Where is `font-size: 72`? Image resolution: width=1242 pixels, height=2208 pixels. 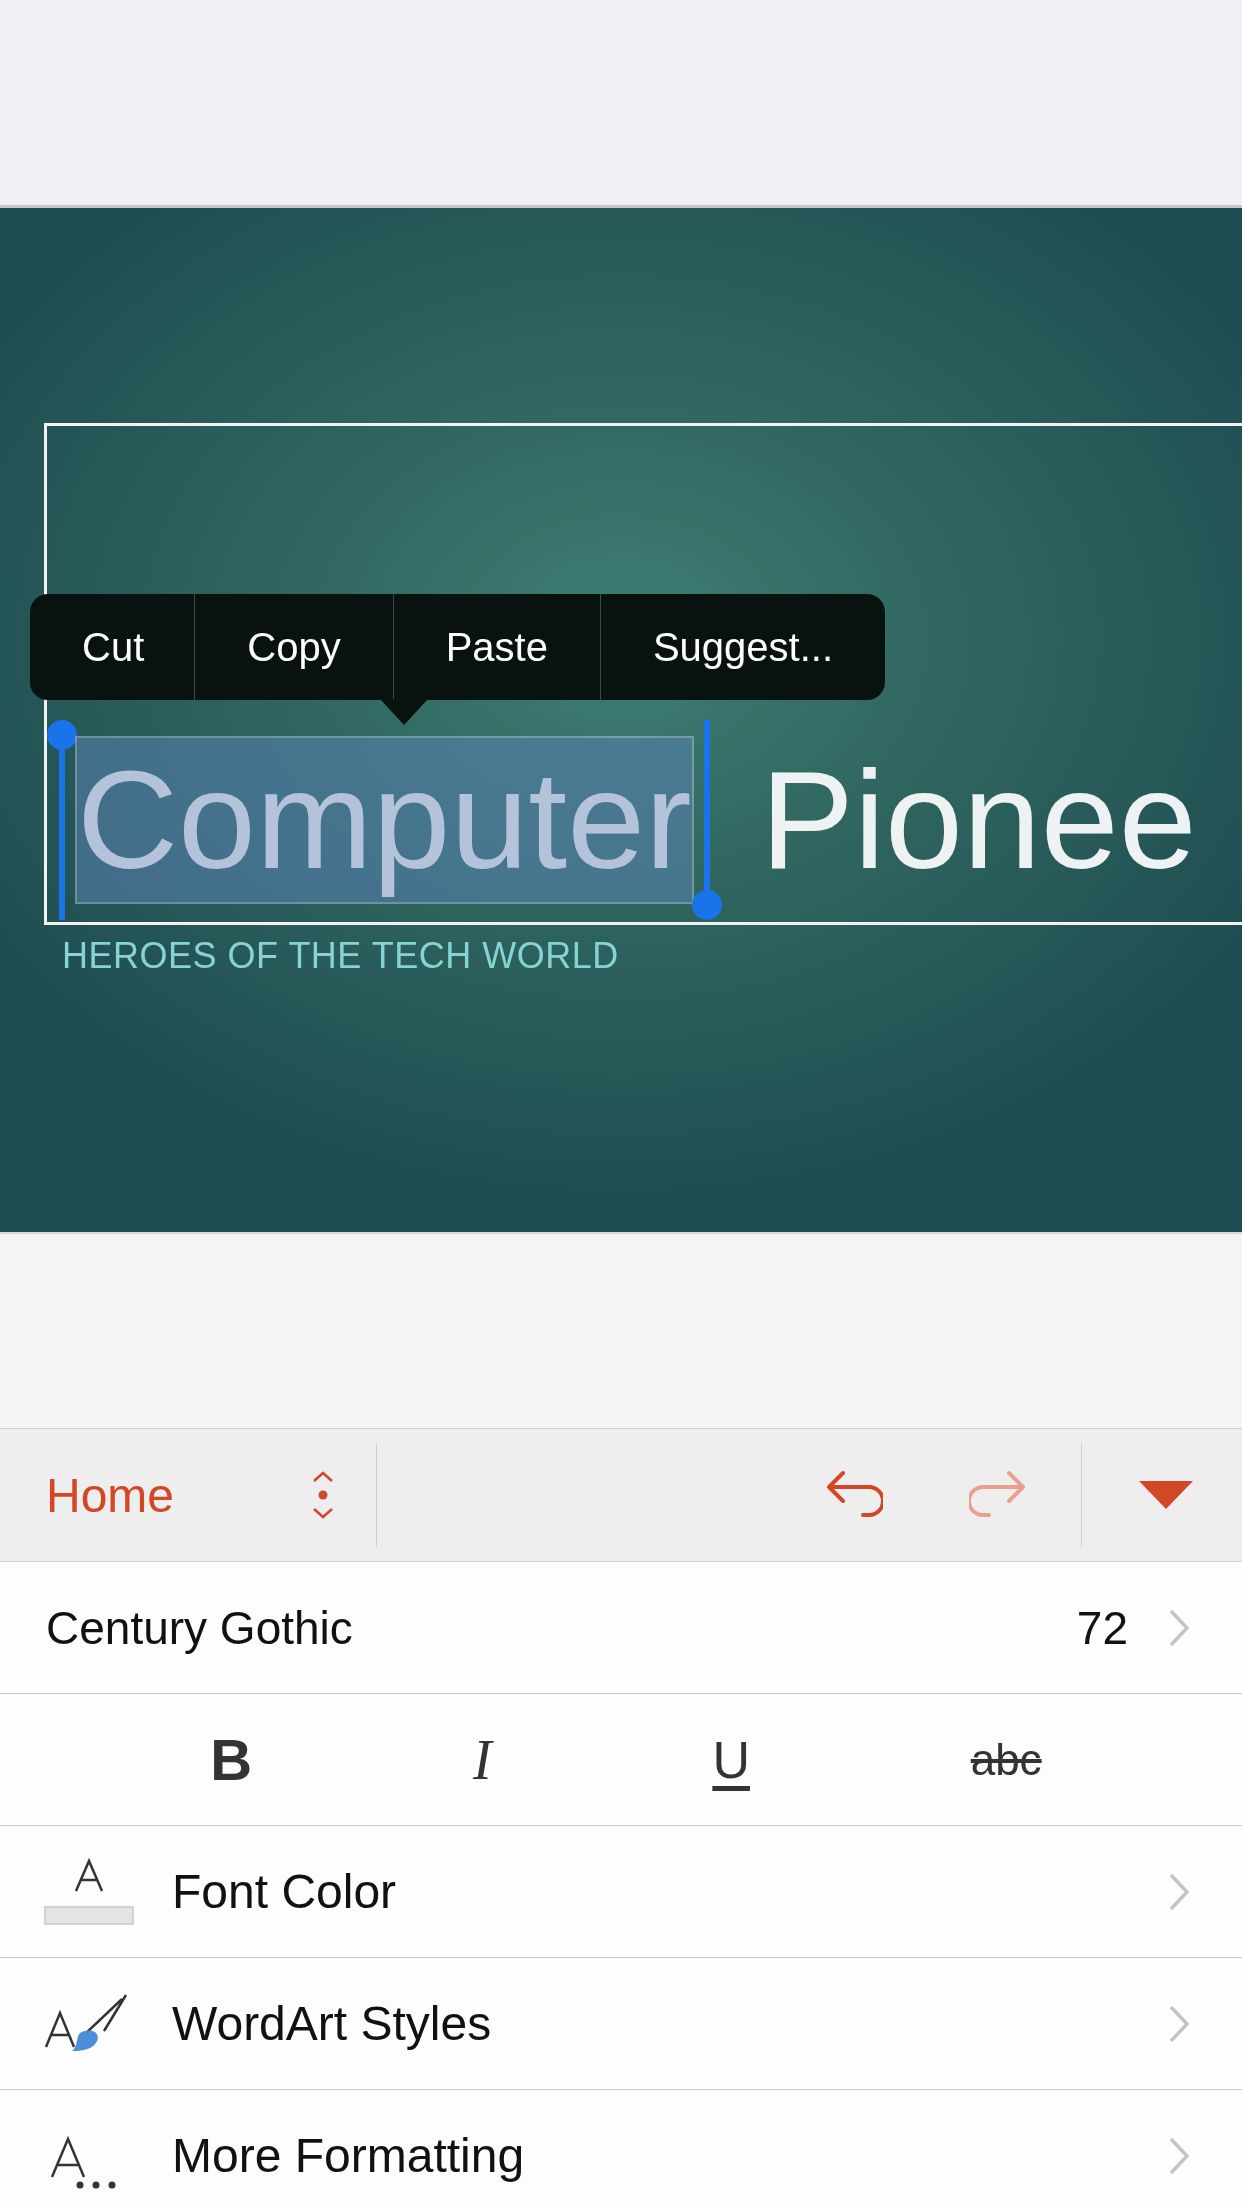
font-size: 72 is located at coordinates (1102, 1627).